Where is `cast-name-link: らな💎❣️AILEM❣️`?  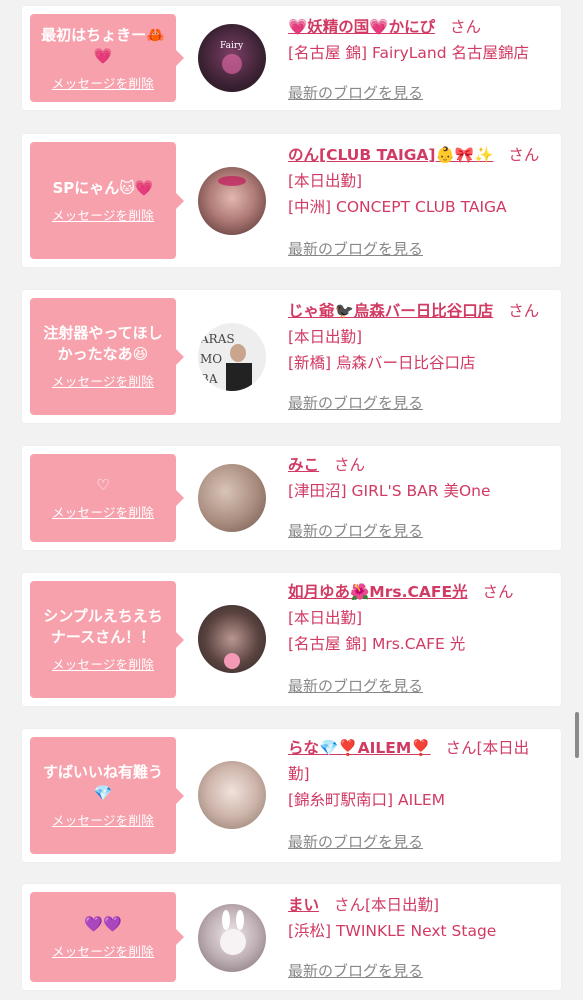
cast-name-link: らな💎❣️AILEM❣️ is located at coordinates (359, 748).